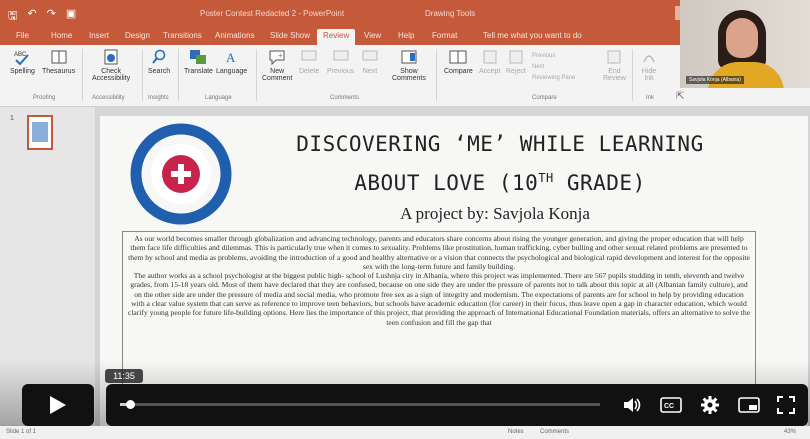 Image resolution: width=810 pixels, height=439 pixels. Describe the element at coordinates (130, 404) in the screenshot. I see `progress-handle` at that location.